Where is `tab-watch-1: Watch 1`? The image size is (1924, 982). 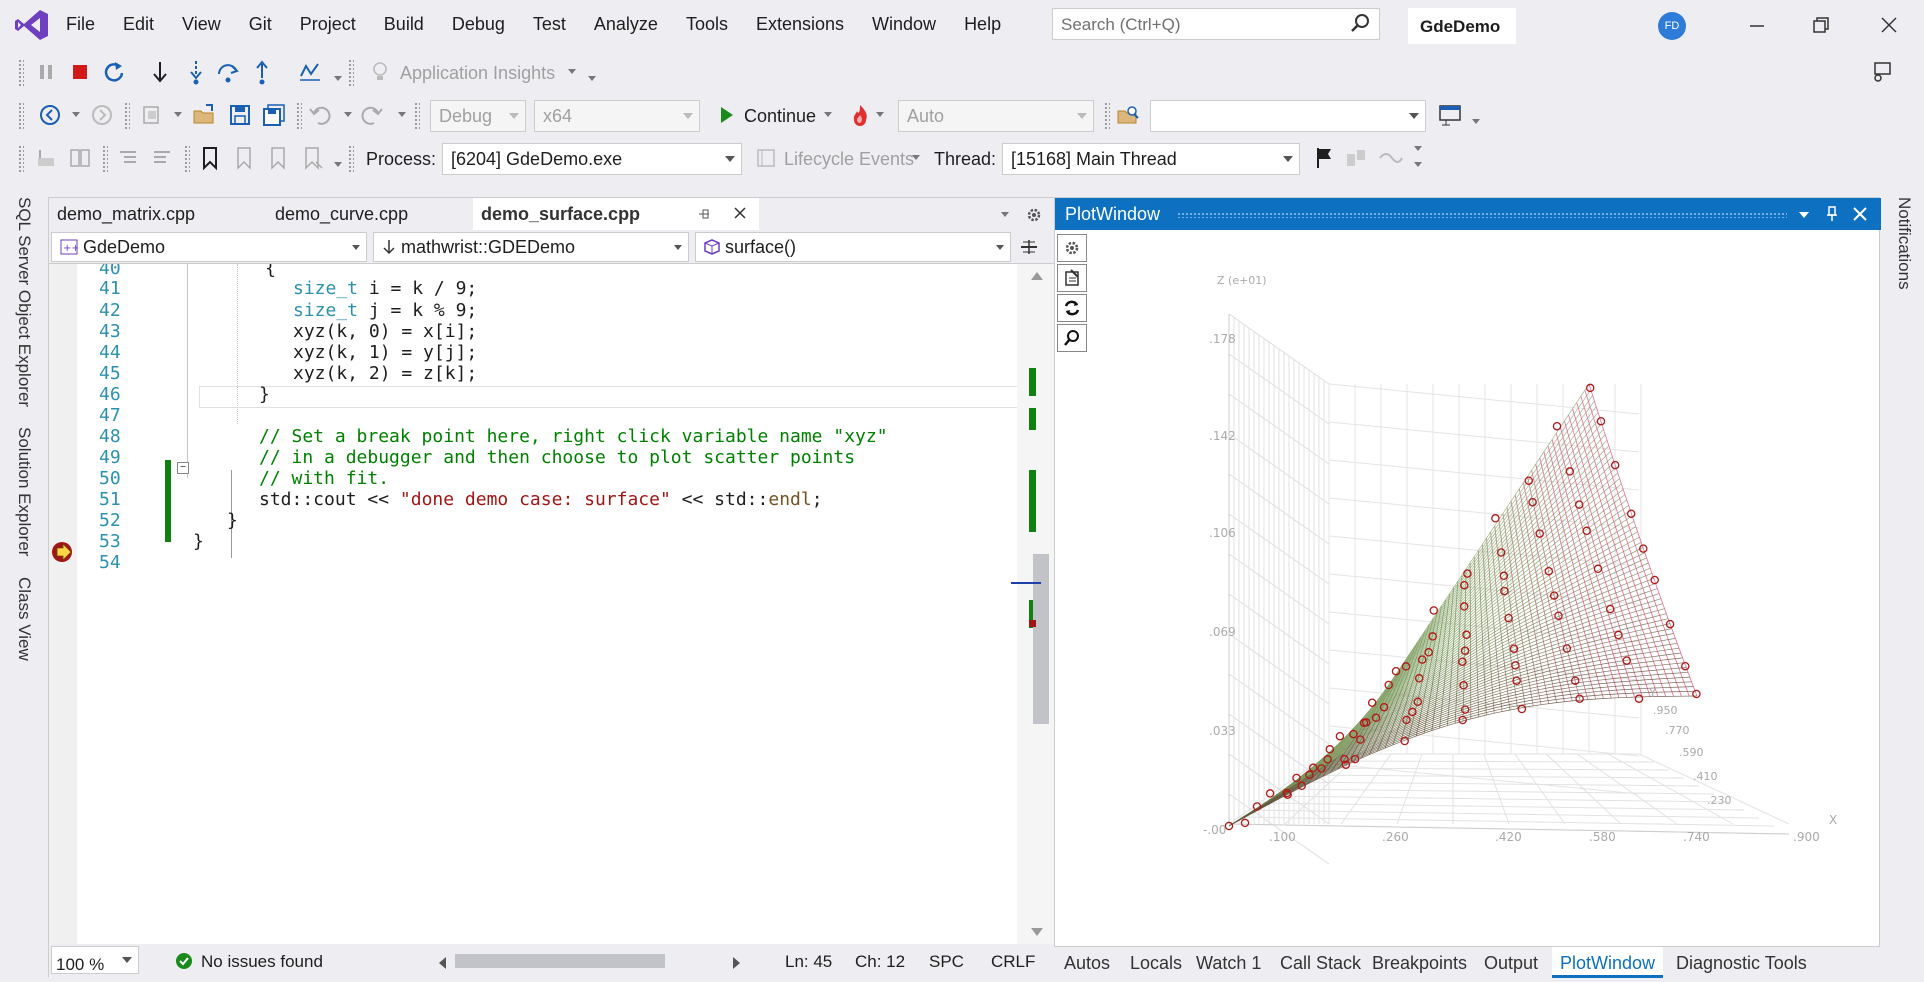
tab-watch-1: Watch 1 is located at coordinates (1228, 963).